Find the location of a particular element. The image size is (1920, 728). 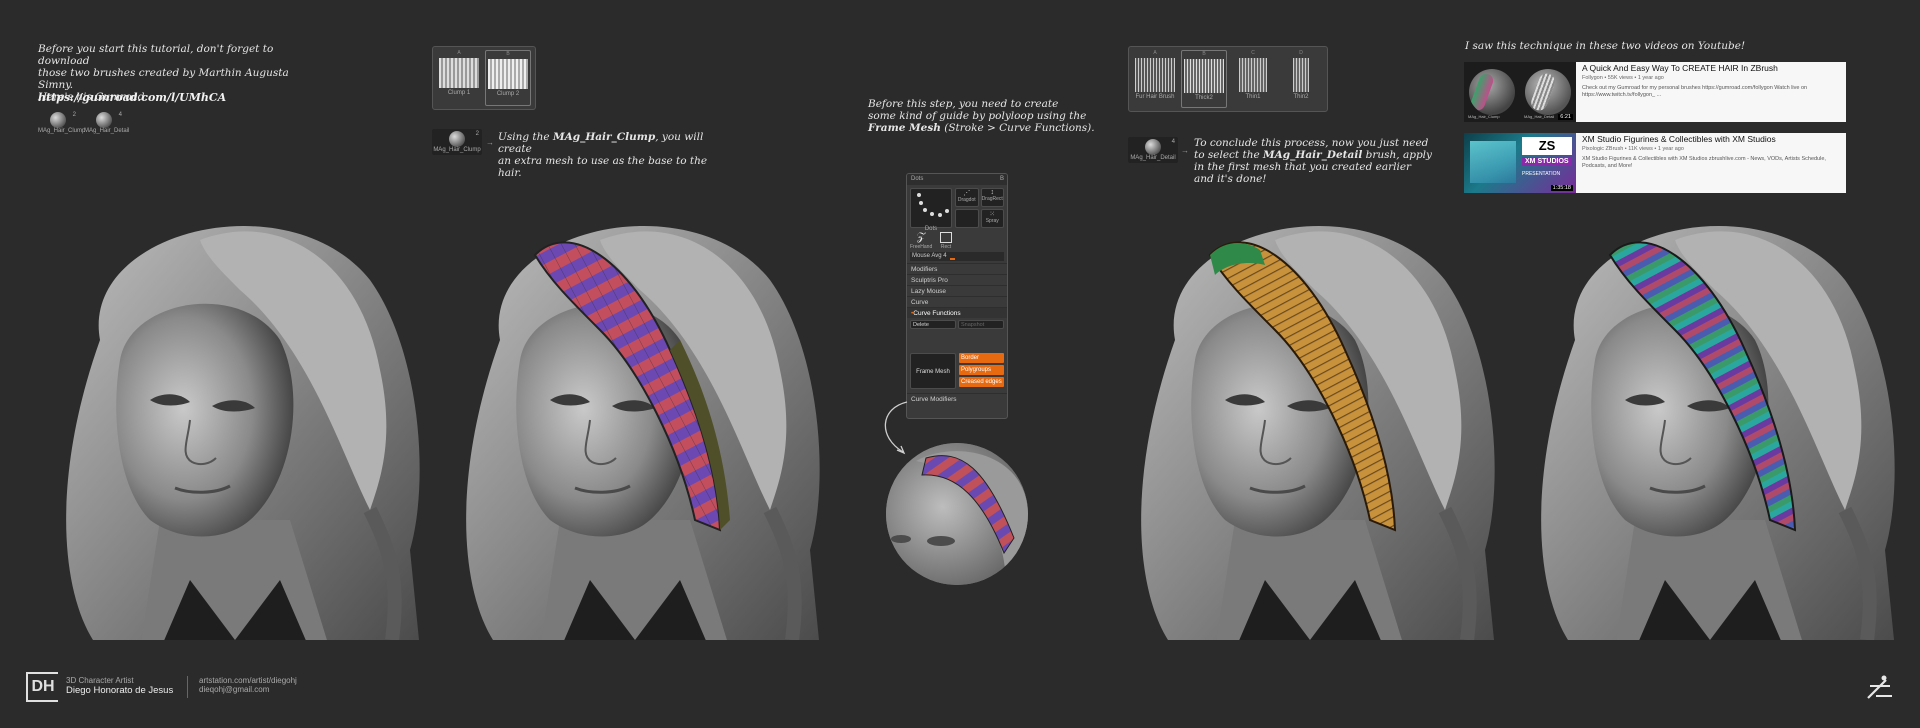

tab-label: Thin1 is located at coordinates (1253, 97).